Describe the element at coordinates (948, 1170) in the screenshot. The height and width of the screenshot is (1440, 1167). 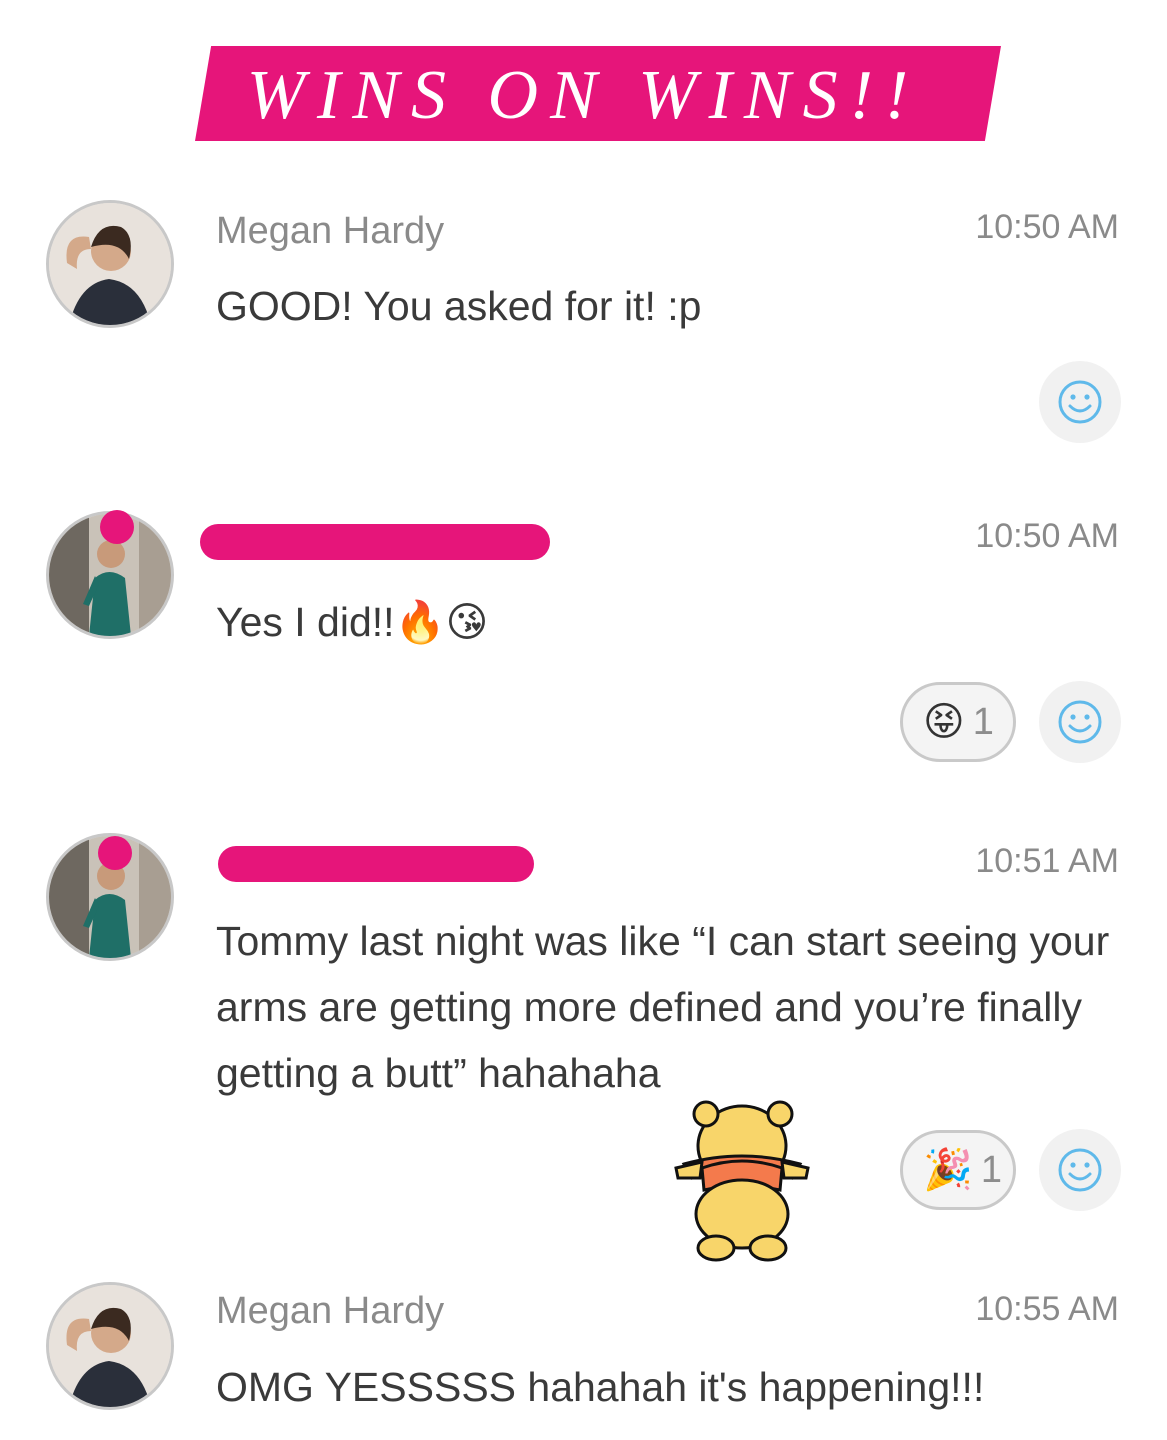
I see `reaction-emoji: 🎉` at that location.